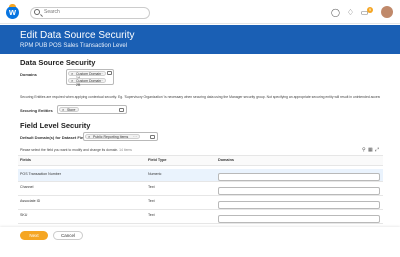 This screenshot has width=400, height=257. Describe the element at coordinates (27, 187) in the screenshot. I see `field-name: Channel` at that location.